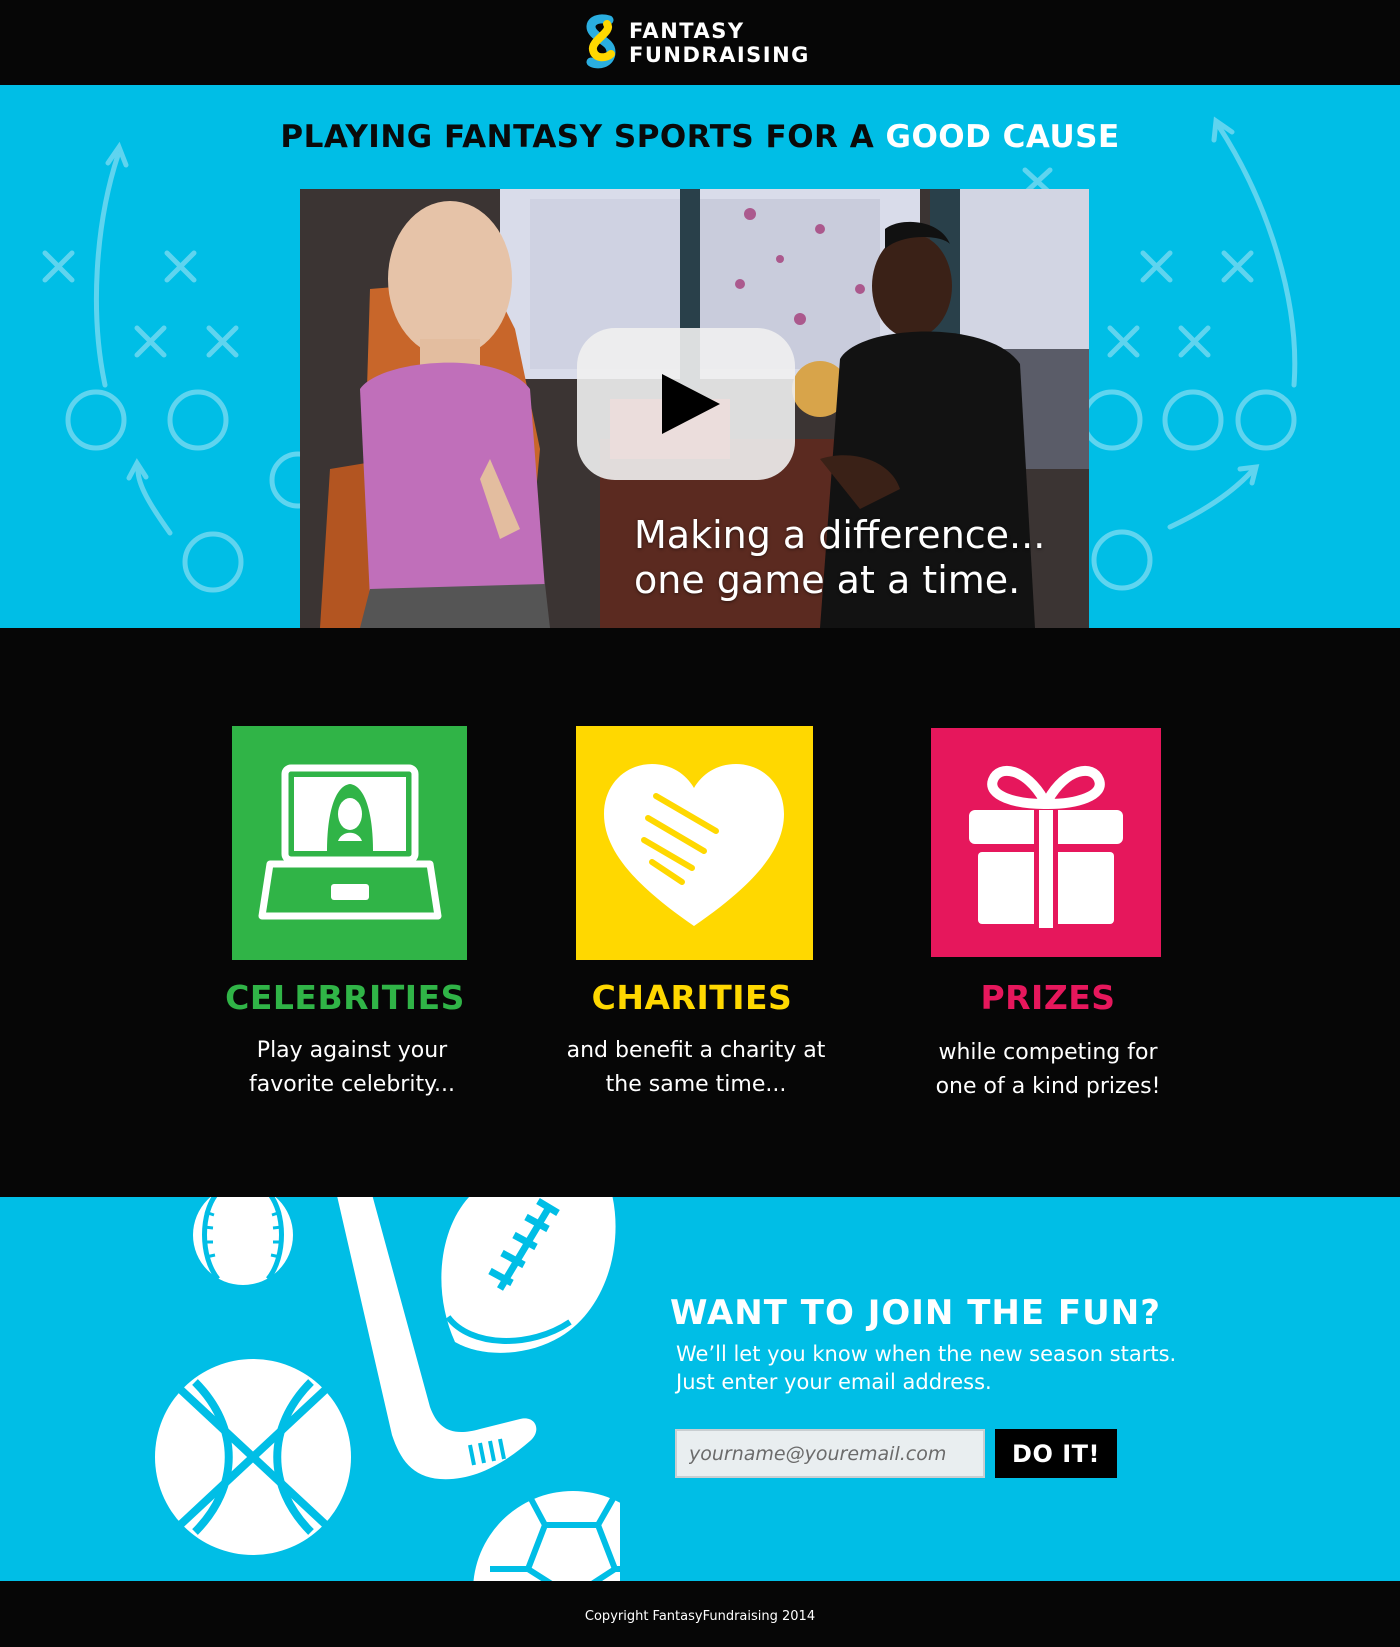 The height and width of the screenshot is (1647, 1400). Describe the element at coordinates (546, 1536) in the screenshot. I see `soccer-ball-icon` at that location.